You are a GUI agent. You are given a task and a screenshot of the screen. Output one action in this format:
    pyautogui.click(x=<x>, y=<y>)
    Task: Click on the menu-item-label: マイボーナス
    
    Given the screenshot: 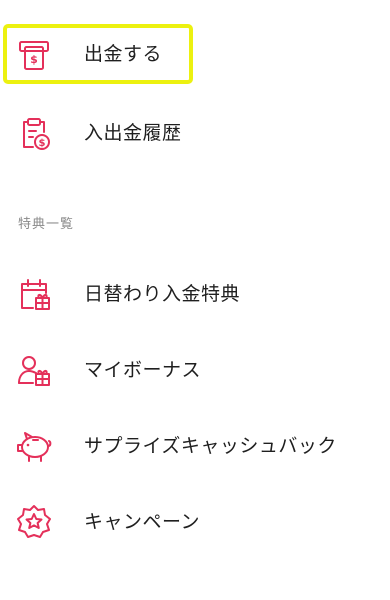 What is the action you would take?
    pyautogui.click(x=143, y=370)
    